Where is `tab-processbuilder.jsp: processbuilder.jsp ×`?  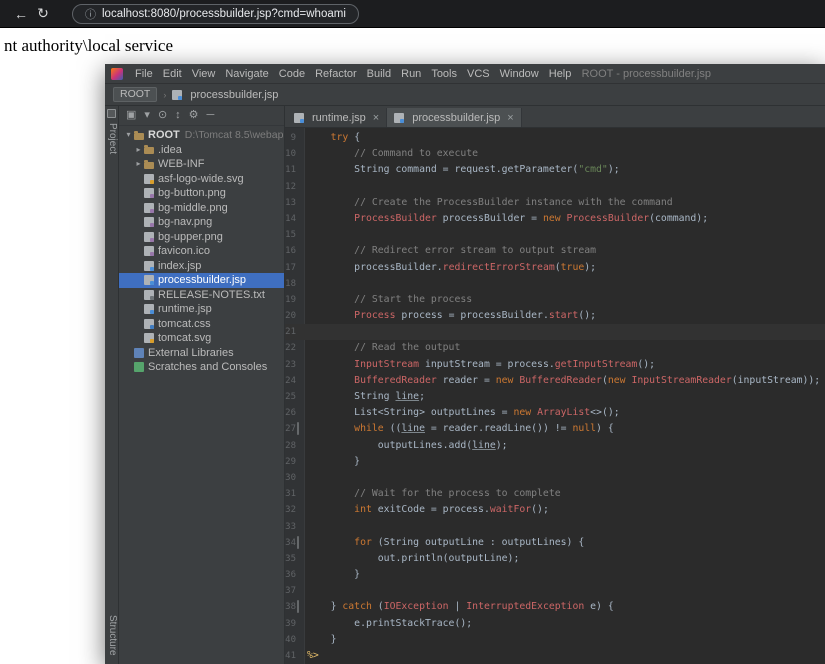 tab-processbuilder.jsp: processbuilder.jsp × is located at coordinates (454, 117).